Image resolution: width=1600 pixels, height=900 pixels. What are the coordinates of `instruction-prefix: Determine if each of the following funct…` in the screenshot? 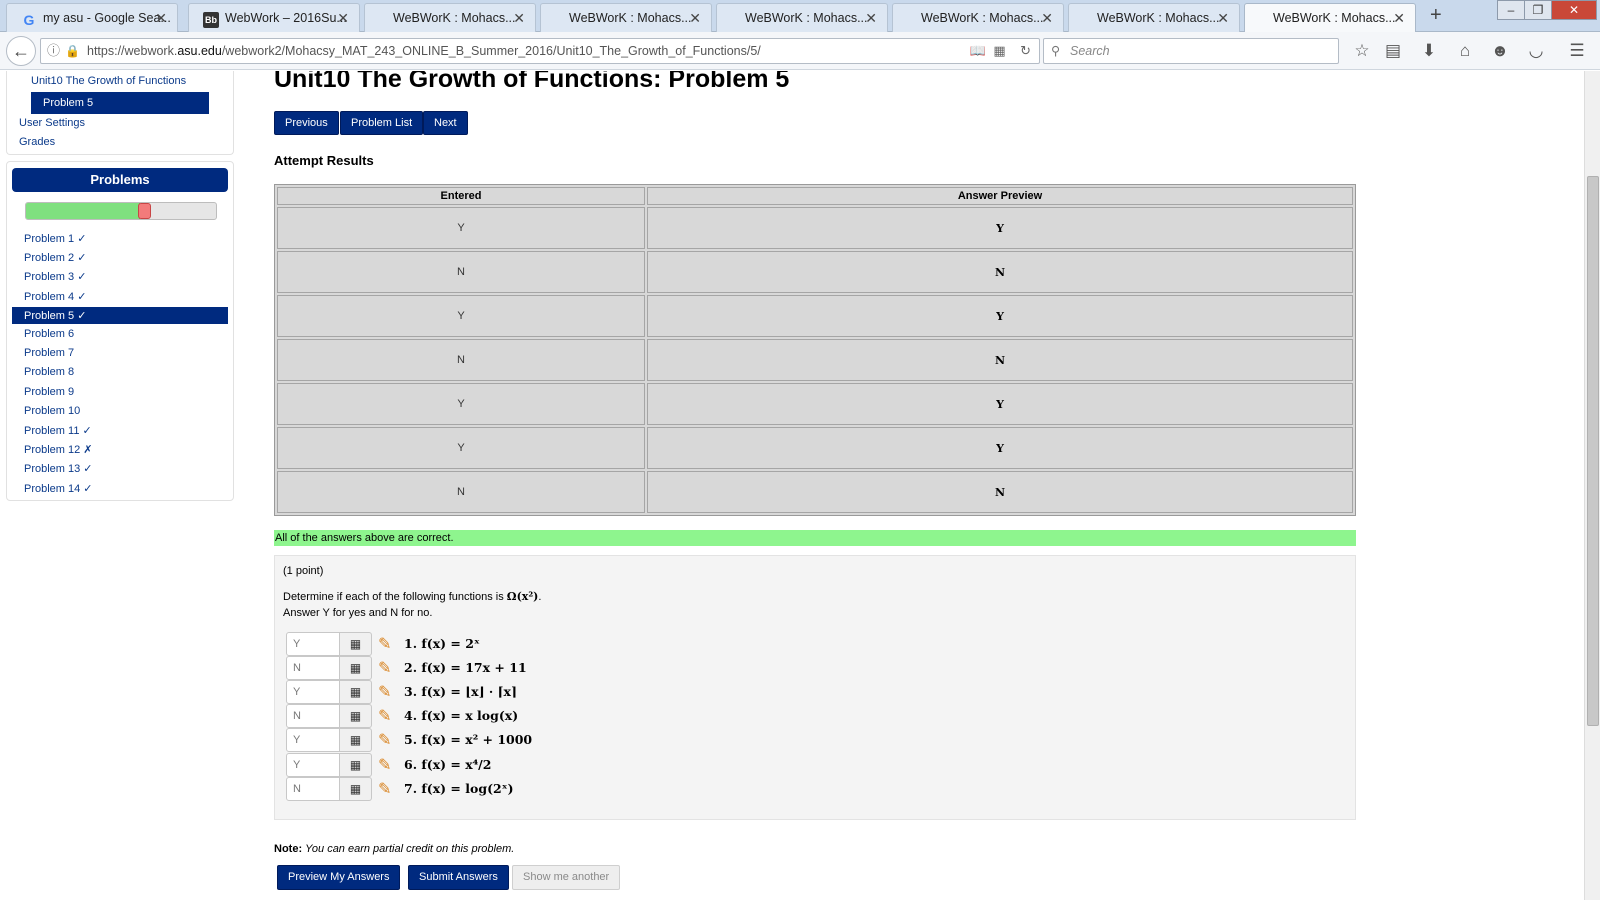 It's located at (395, 597).